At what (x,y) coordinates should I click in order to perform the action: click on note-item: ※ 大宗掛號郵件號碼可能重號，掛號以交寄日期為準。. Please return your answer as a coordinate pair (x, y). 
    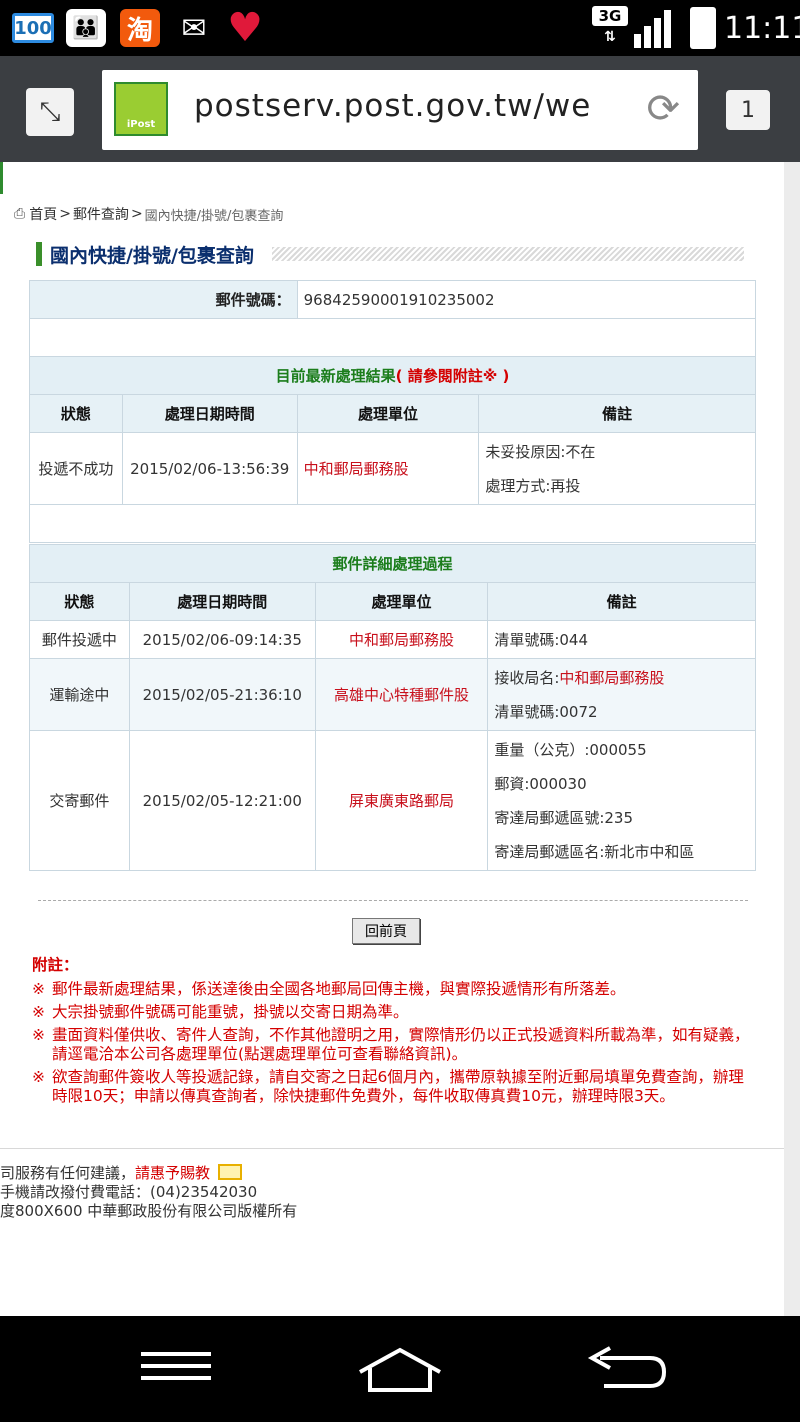
    Looking at the image, I should click on (395, 1012).